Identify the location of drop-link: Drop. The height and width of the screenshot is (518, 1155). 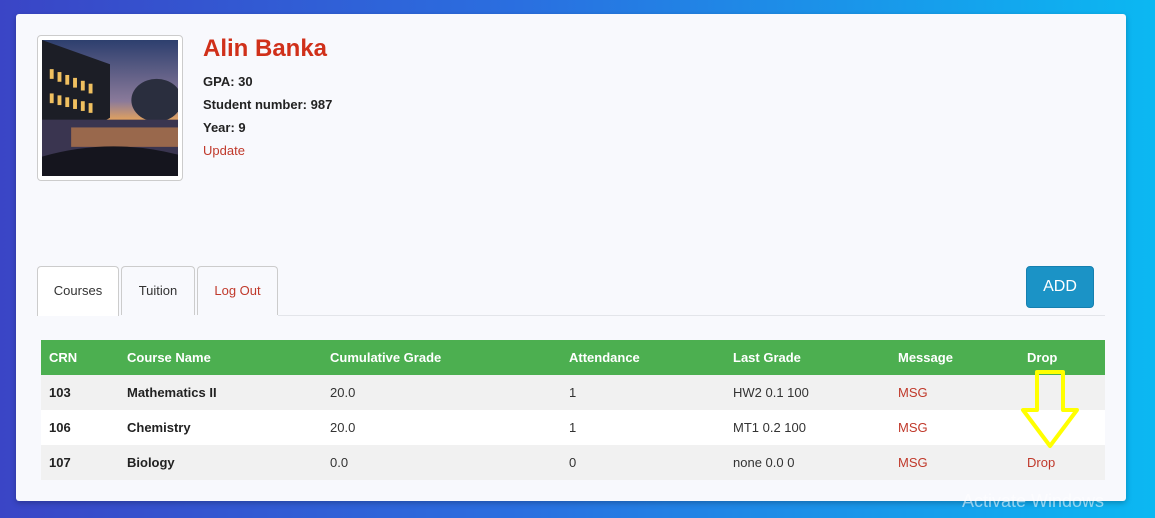
(1041, 462).